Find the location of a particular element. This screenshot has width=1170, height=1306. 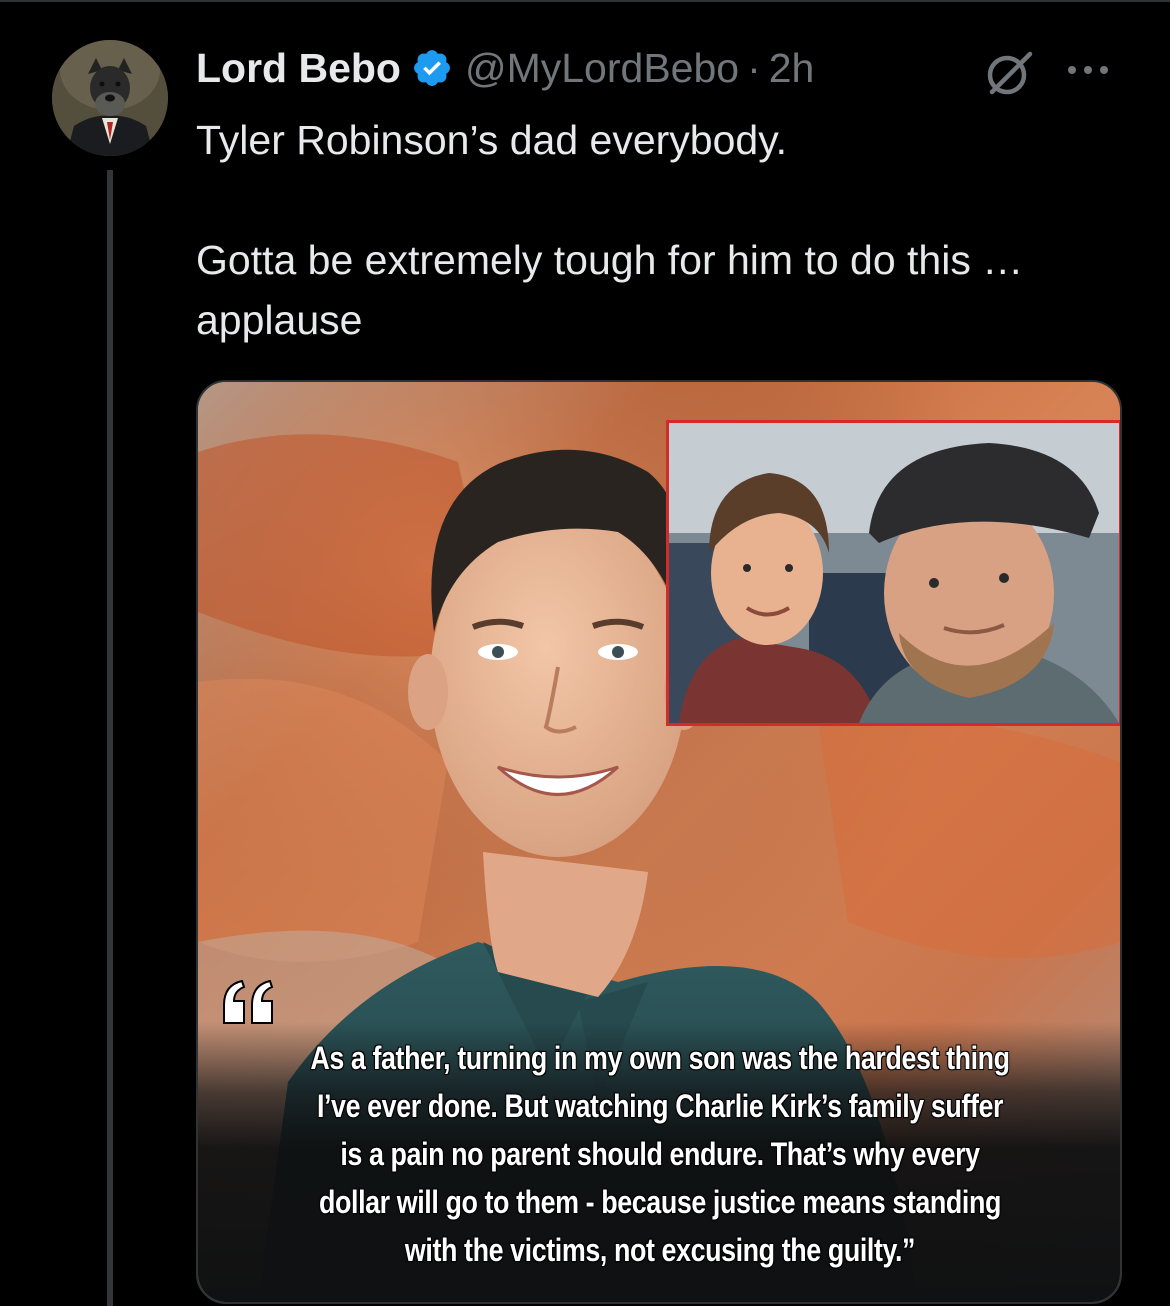

author-display-name: Lord Bebo is located at coordinates (298, 68).